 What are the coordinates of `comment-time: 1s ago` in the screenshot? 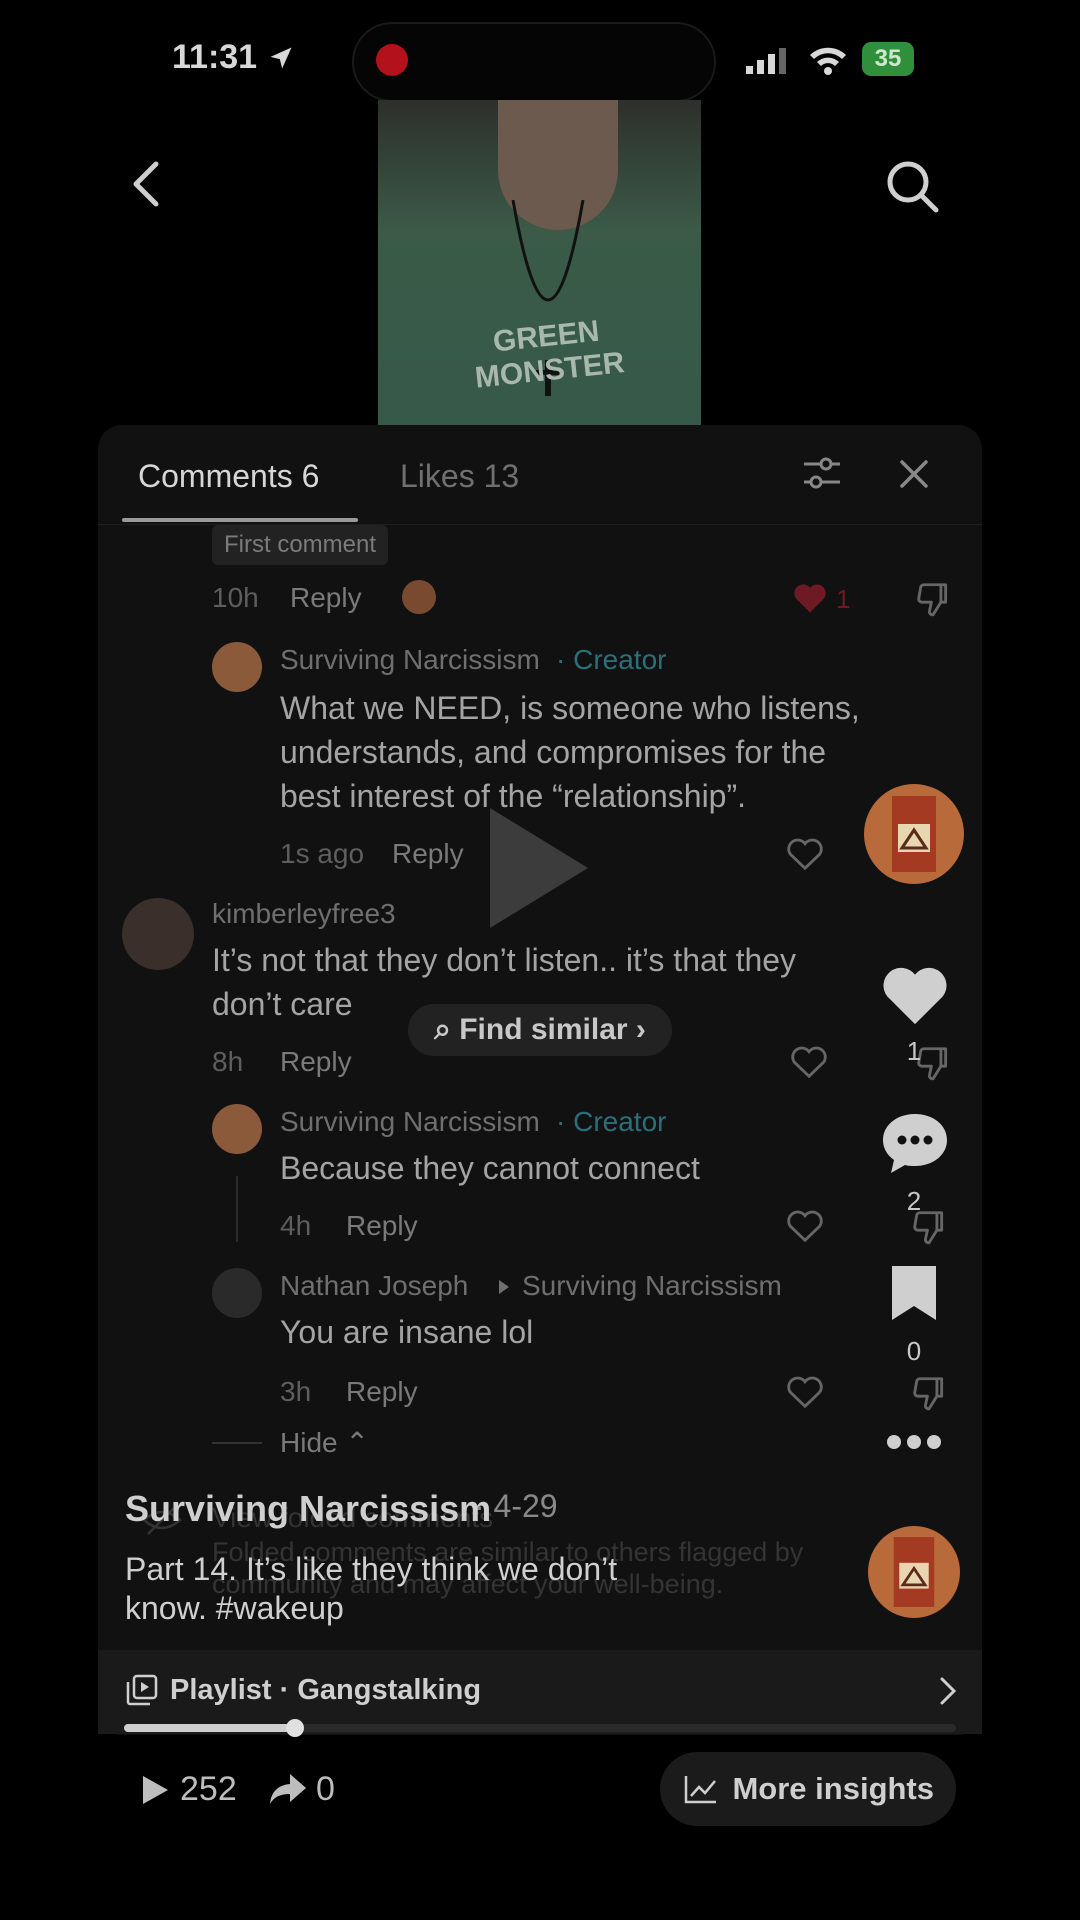 It's located at (322, 853).